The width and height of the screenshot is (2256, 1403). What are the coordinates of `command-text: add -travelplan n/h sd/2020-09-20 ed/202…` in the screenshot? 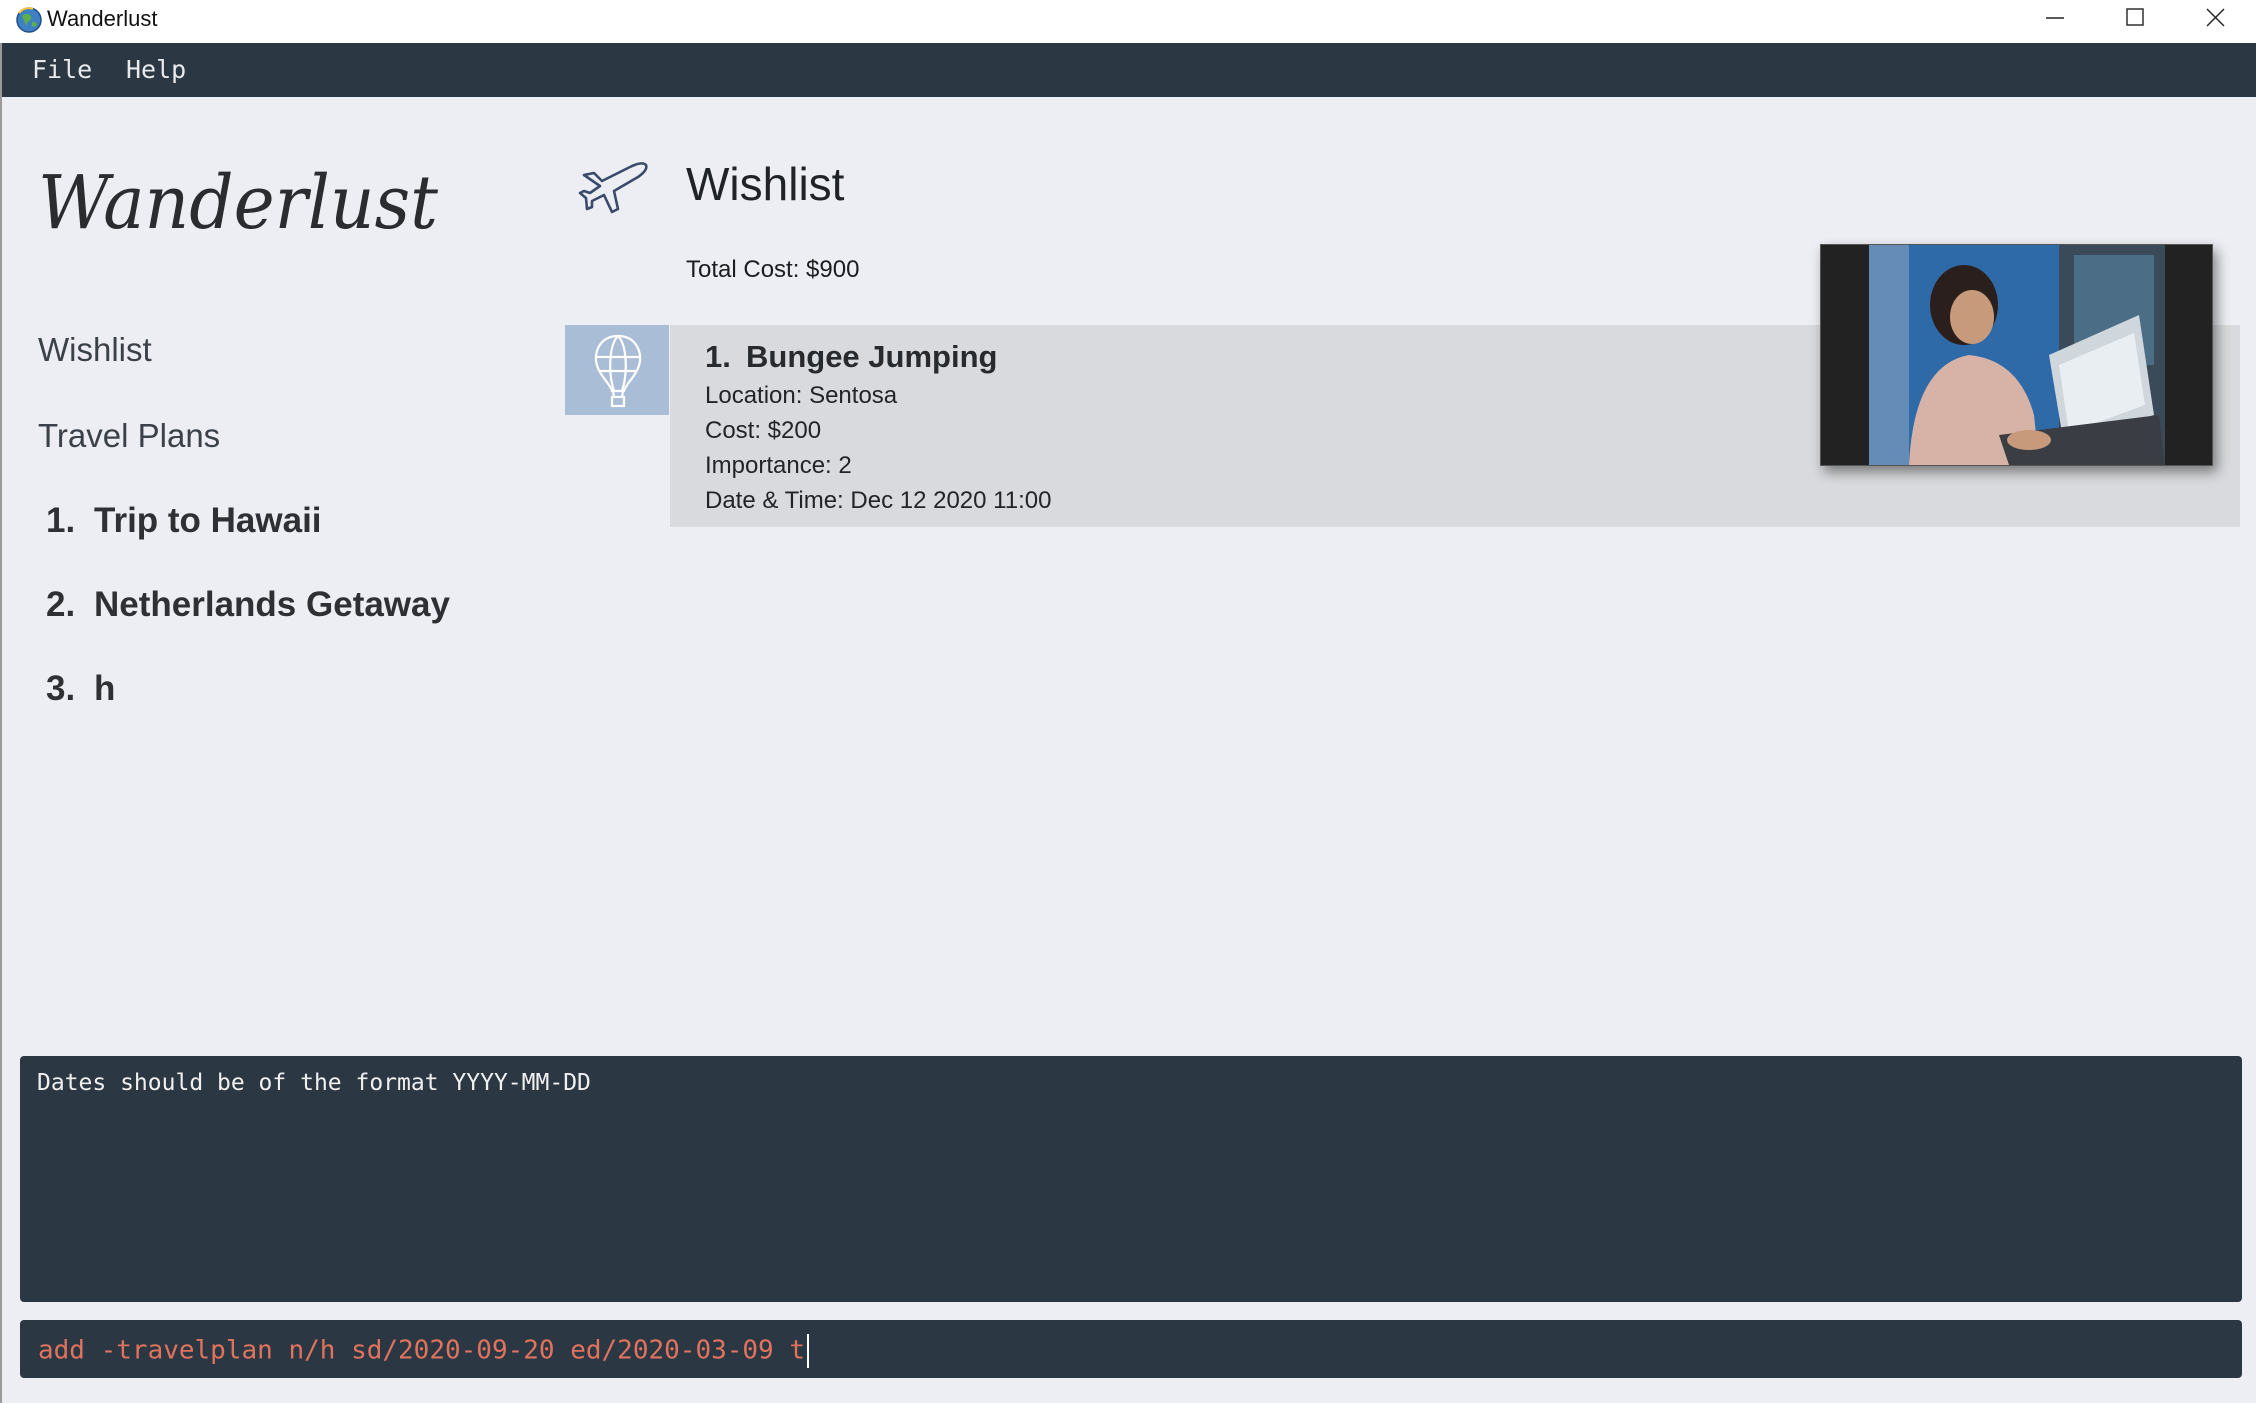 It's located at (424, 1351).